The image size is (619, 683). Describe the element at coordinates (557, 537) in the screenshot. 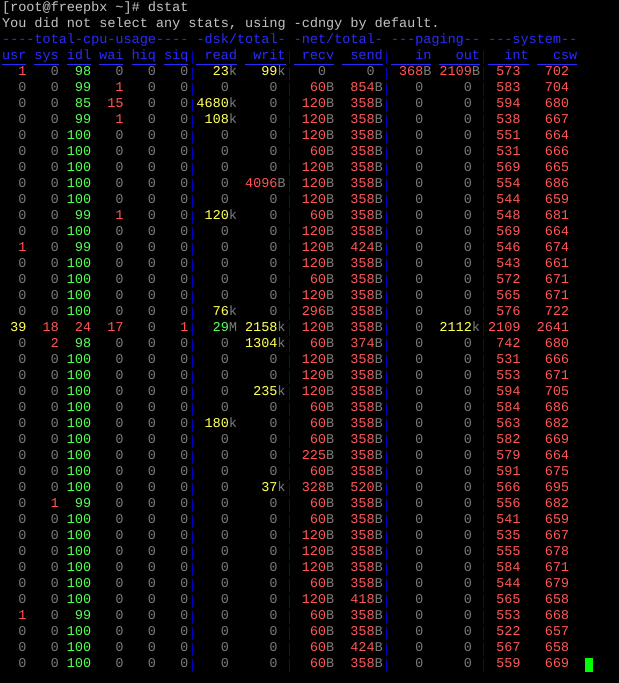

I see `table-cell: 667` at that location.